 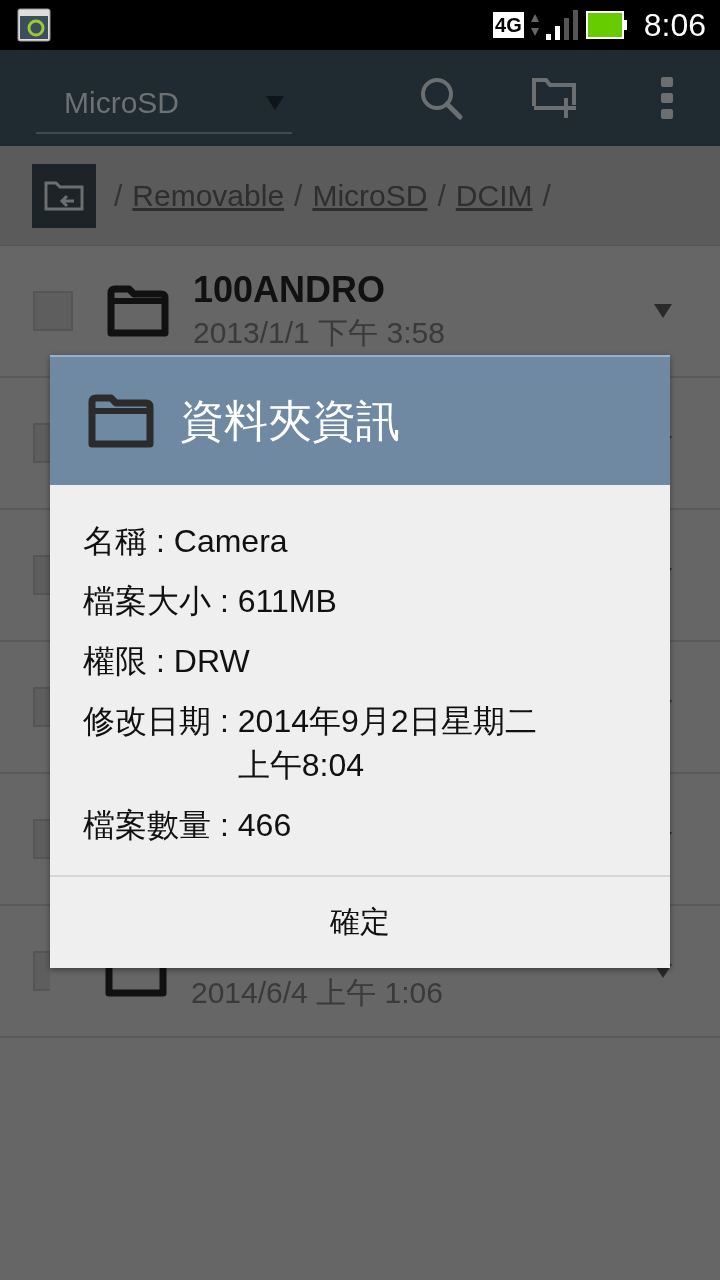 What do you see at coordinates (360, 921) in the screenshot?
I see `confirm-button: 確定` at bounding box center [360, 921].